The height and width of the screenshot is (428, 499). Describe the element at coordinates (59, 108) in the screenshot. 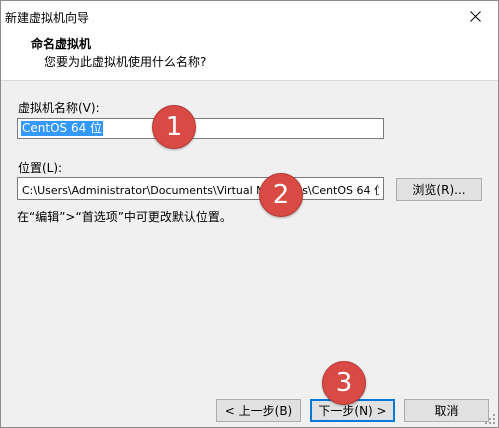

I see `vm-name-label: 虚拟机名称(V):` at that location.